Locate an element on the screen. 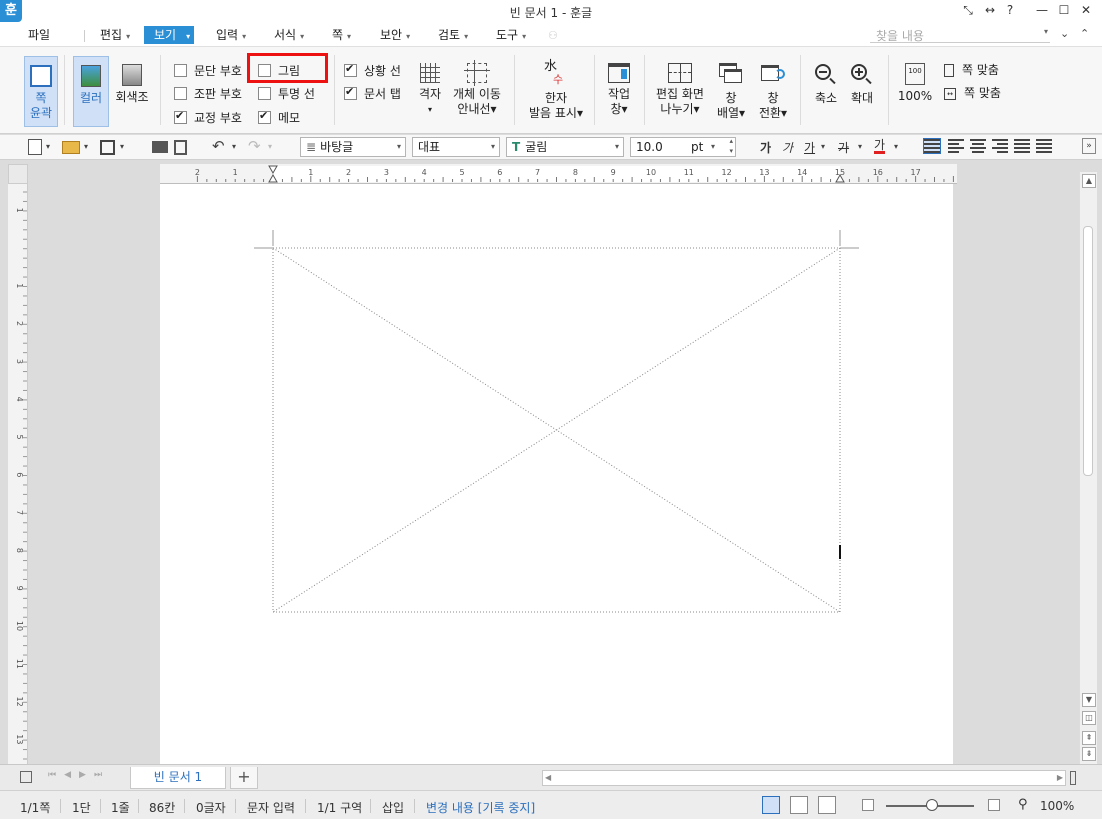 This screenshot has width=1102, height=819. print-preview-icon is located at coordinates (180, 147).